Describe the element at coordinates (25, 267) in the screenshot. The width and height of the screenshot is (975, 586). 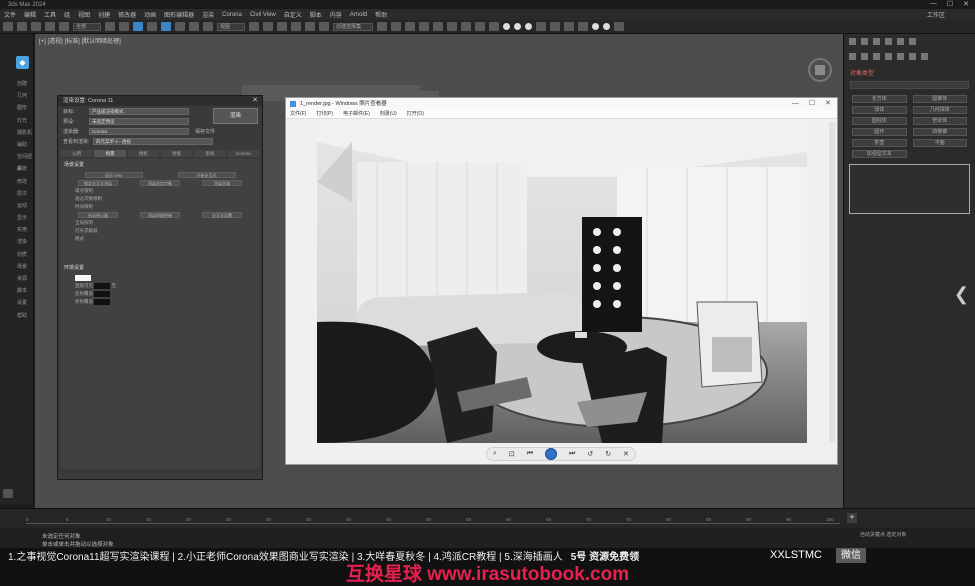
I see `left-dock-item: 场景` at that location.